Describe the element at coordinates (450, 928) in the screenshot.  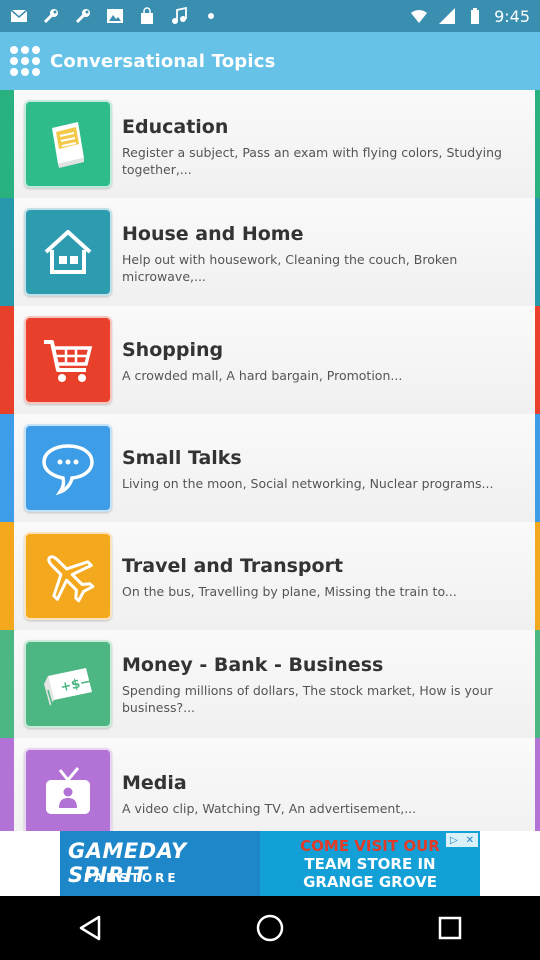
I see `recents-icon` at that location.